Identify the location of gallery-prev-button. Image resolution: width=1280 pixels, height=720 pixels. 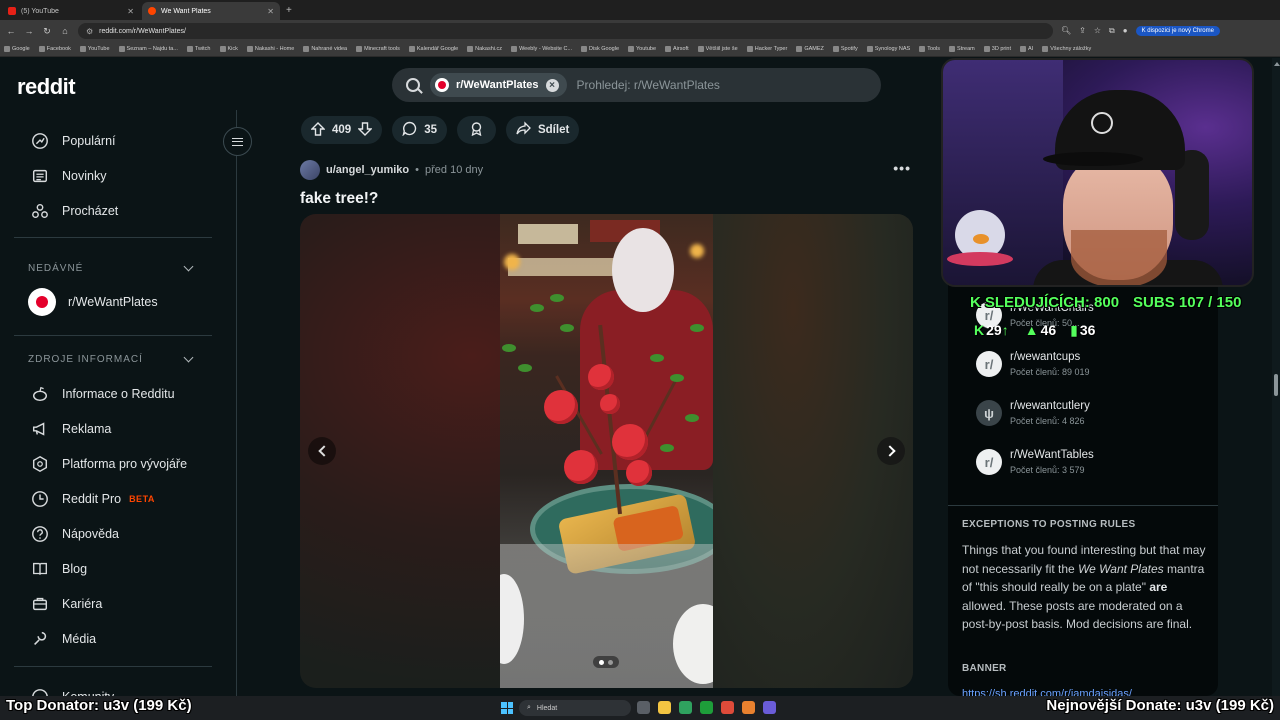
(322, 451).